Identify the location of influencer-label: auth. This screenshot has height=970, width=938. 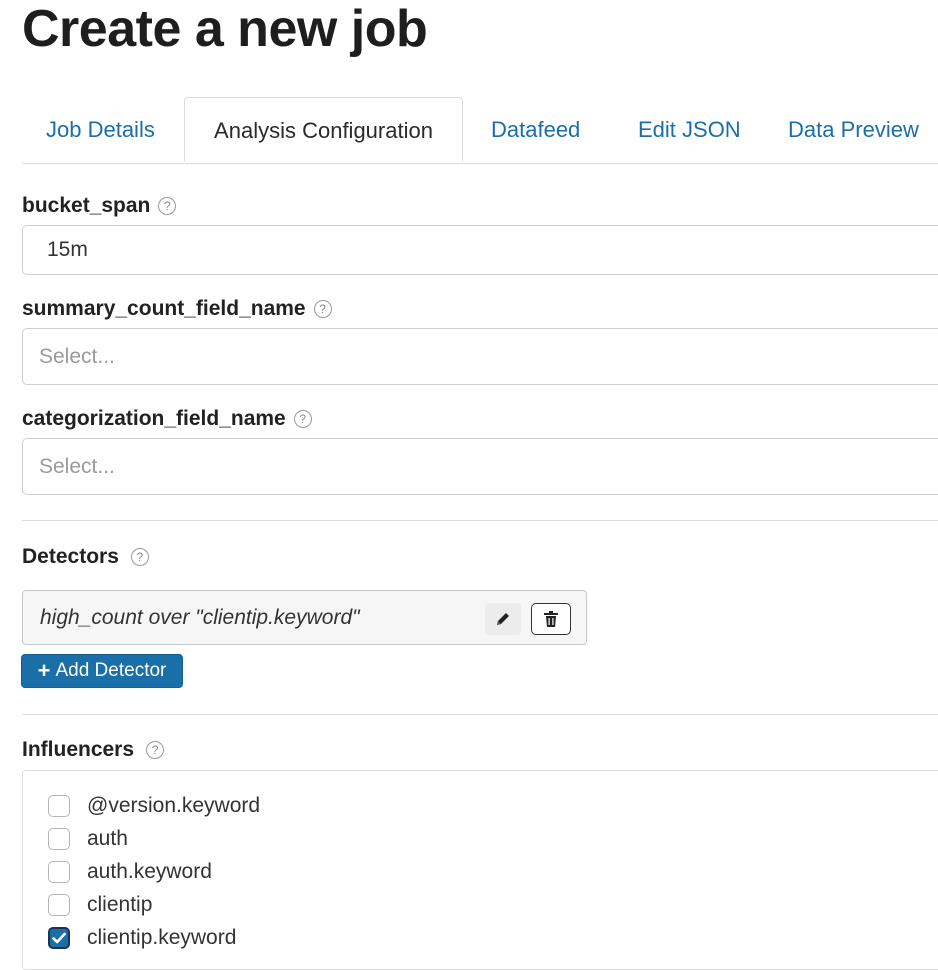
(107, 838).